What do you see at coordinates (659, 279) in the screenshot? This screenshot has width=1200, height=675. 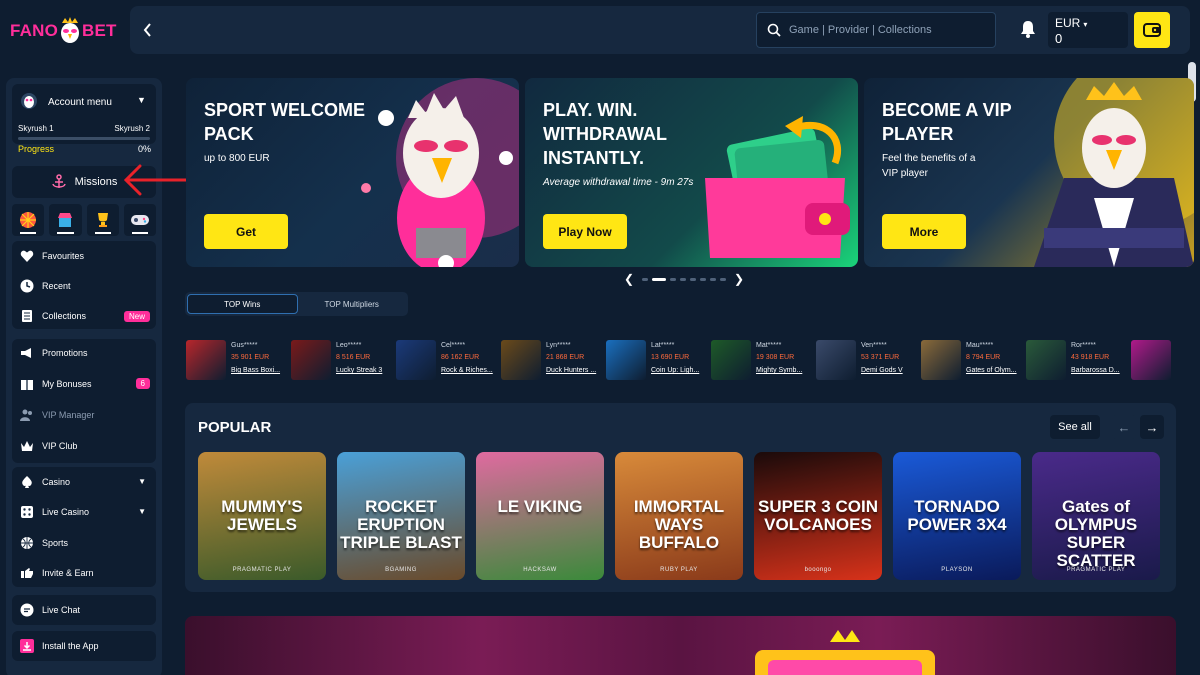 I see `carousel-dot-active` at bounding box center [659, 279].